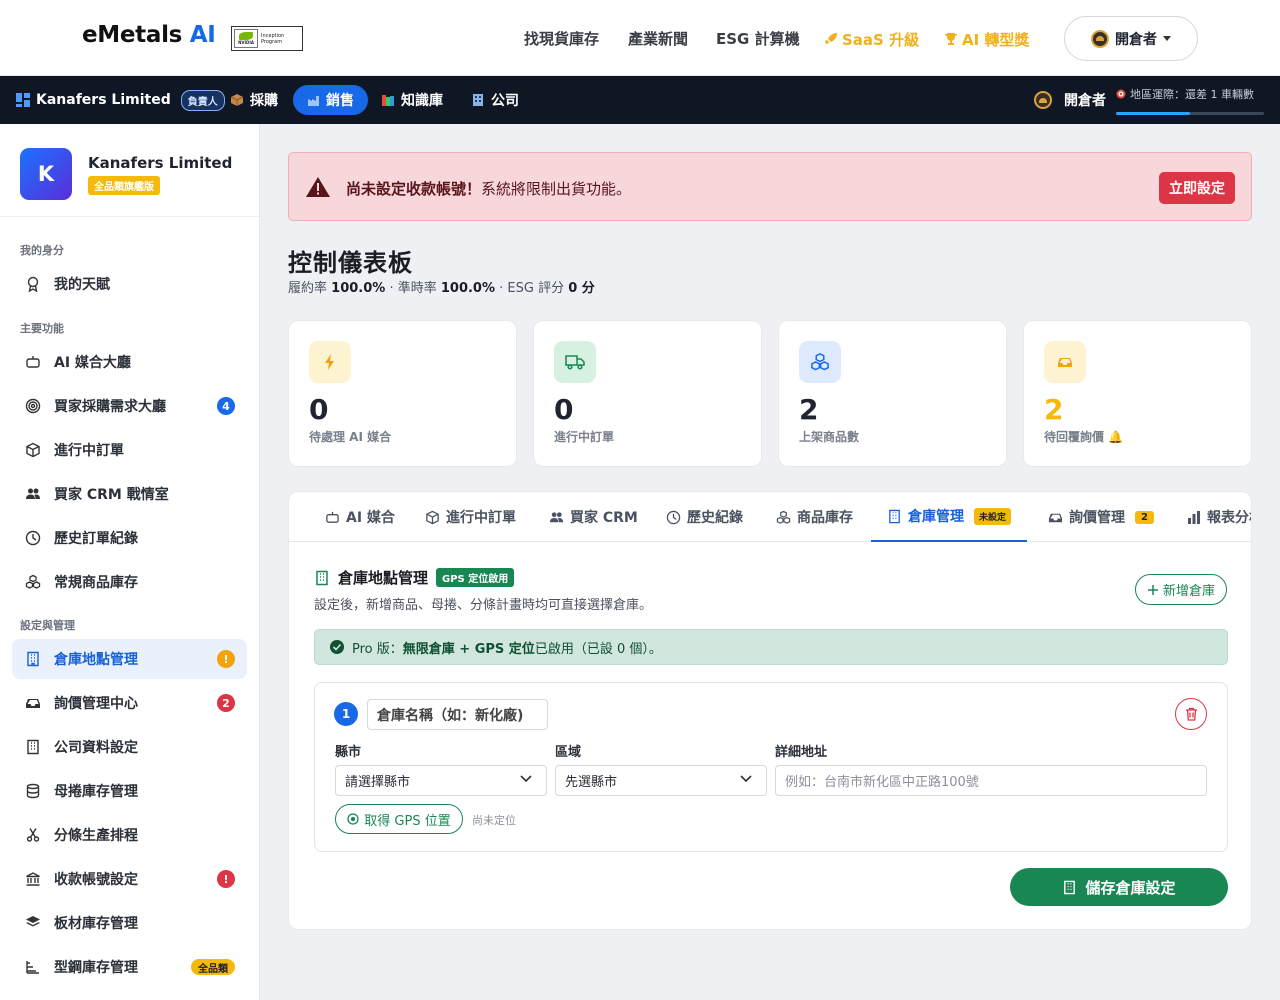 Image resolution: width=1280 pixels, height=1000 pixels. I want to click on tab-warehouse: 倉庫管理 未設定, so click(949, 517).